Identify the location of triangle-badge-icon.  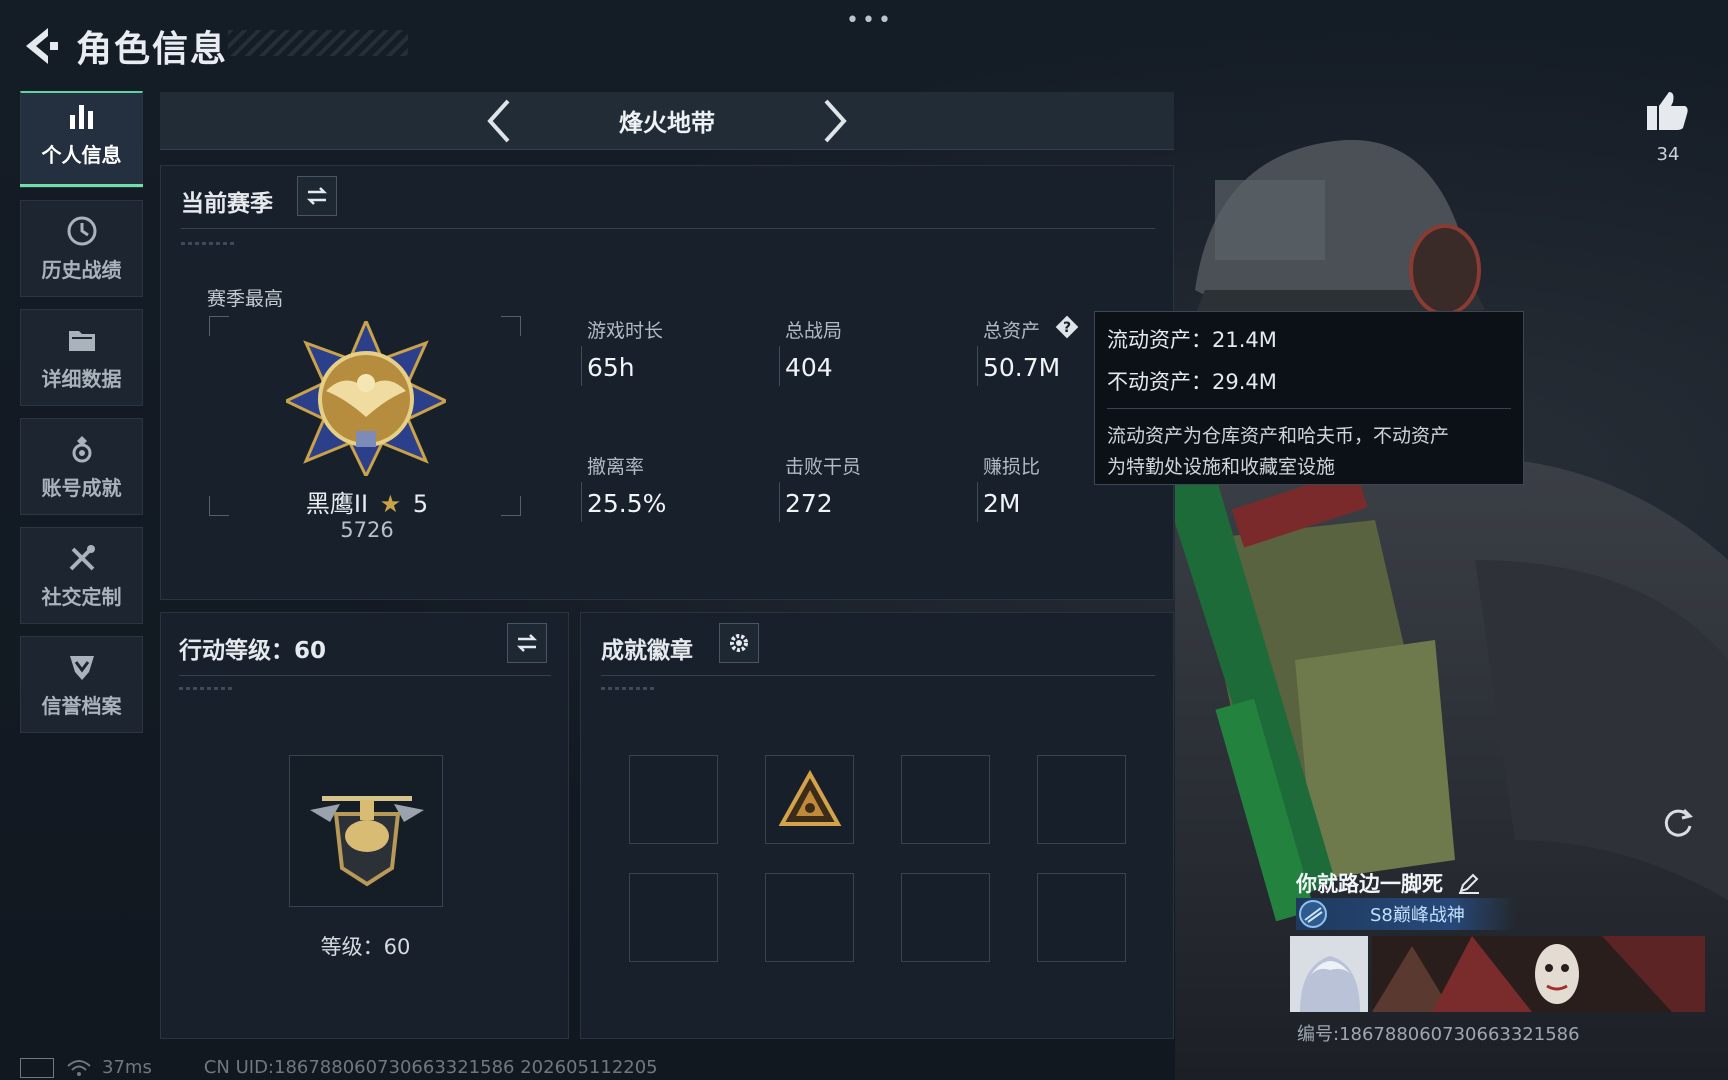
(810, 797).